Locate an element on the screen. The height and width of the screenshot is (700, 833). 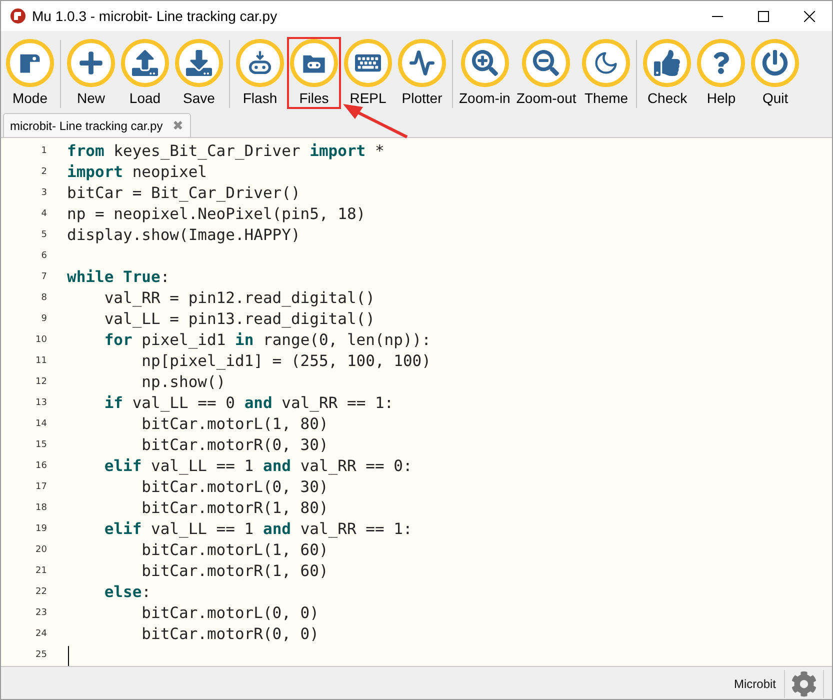
zoom-out-icon is located at coordinates (546, 63).